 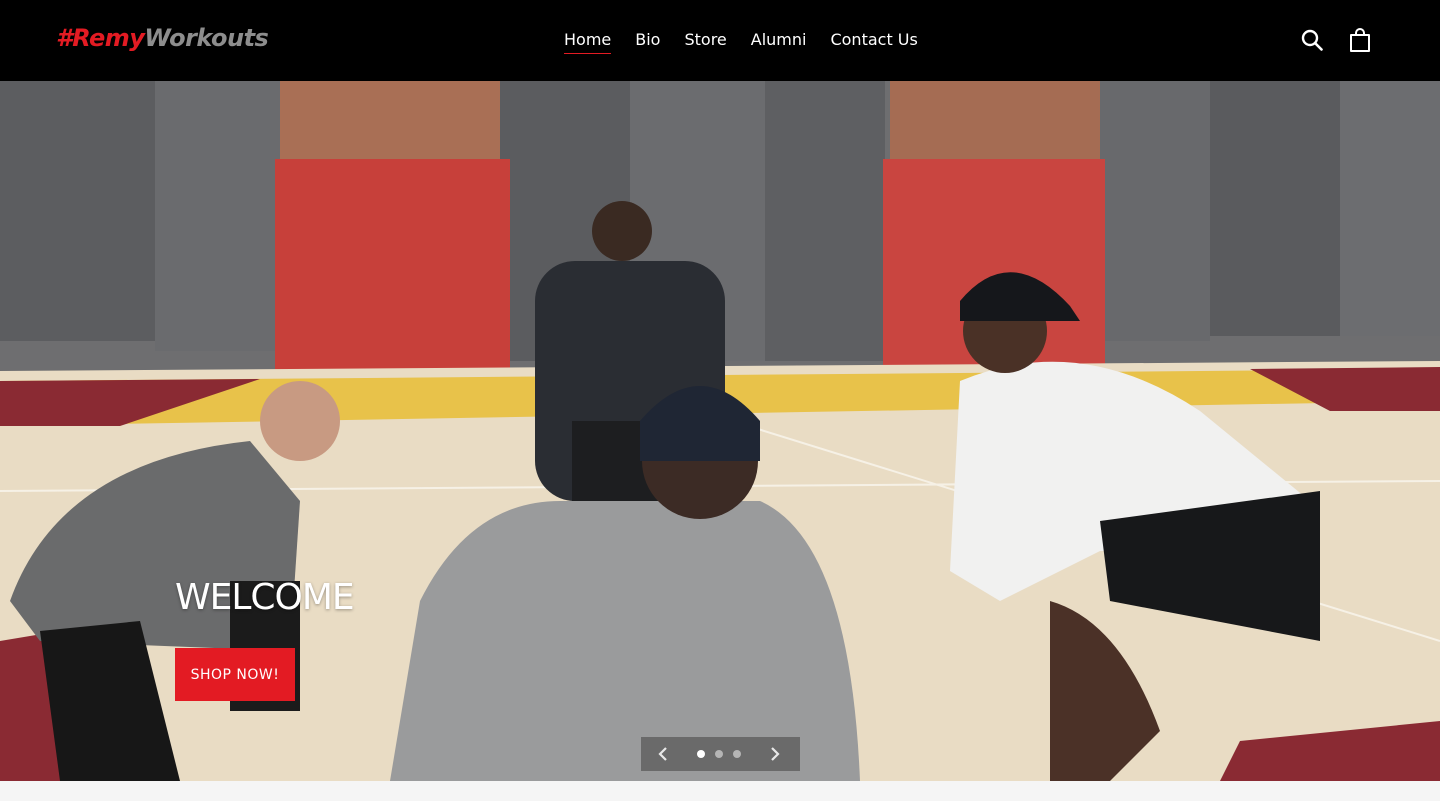 What do you see at coordinates (64, 38) in the screenshot?
I see `logo-hash: #` at bounding box center [64, 38].